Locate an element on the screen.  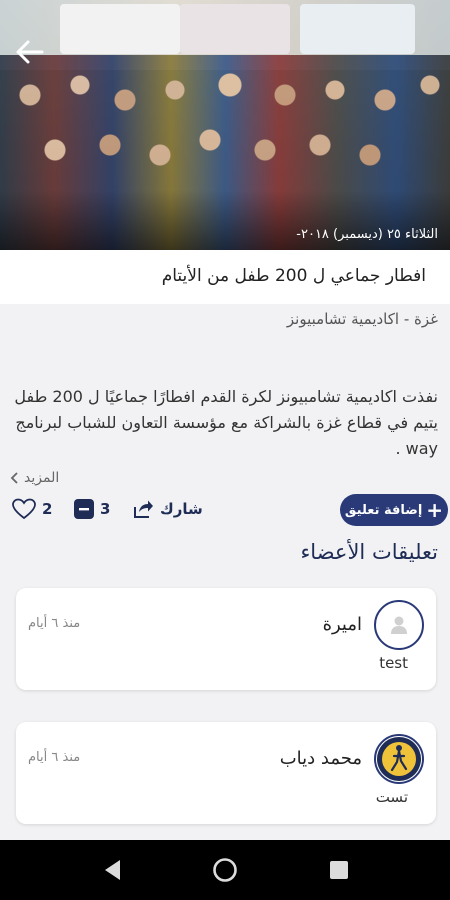
post-date: -الثلاثاء ٢٥ (ديسمبر) ٢٠١٨ is located at coordinates (367, 234).